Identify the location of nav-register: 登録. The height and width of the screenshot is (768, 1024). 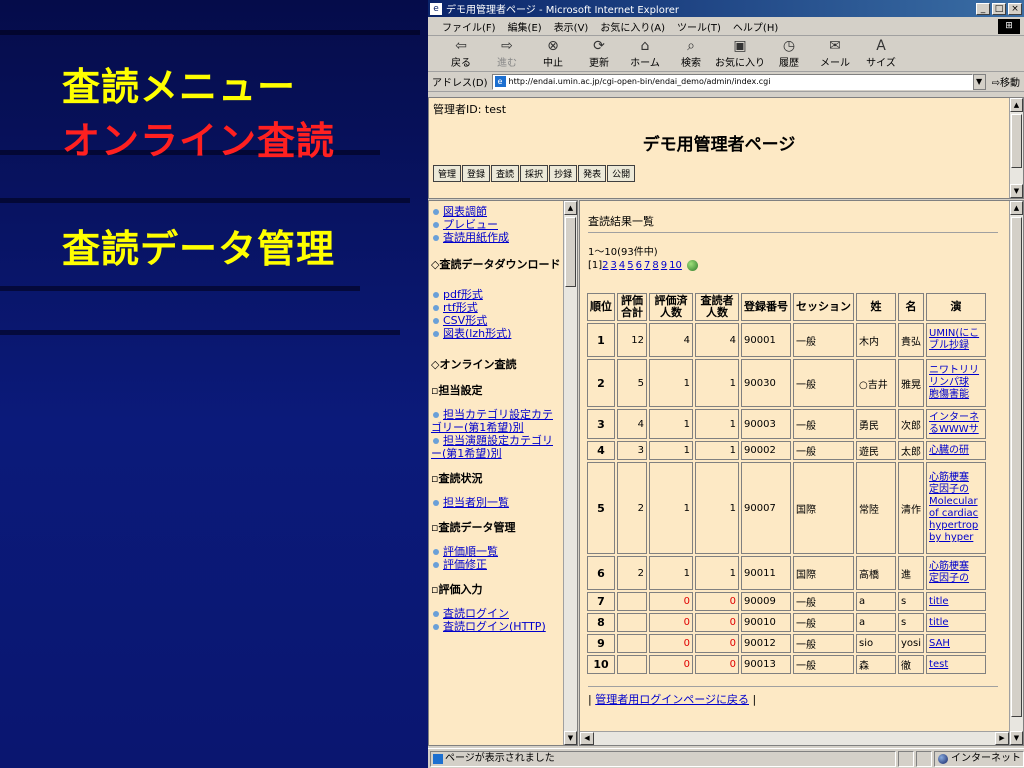
(476, 173).